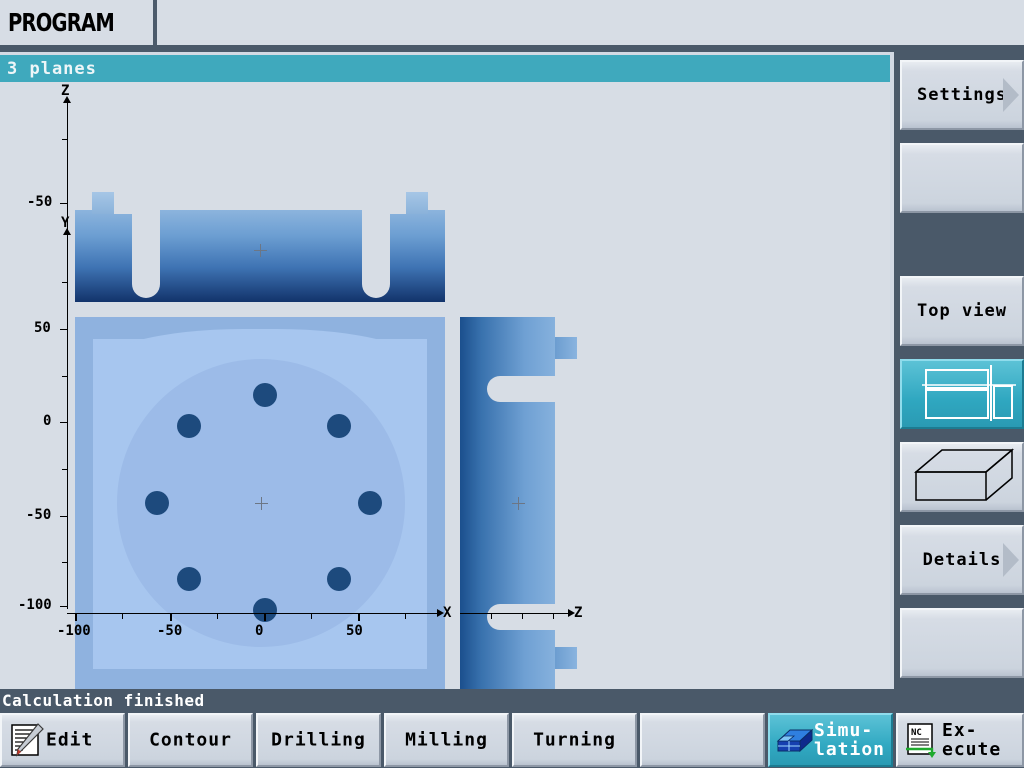  What do you see at coordinates (923, 740) in the screenshot?
I see `nc-execute-icon: NC` at bounding box center [923, 740].